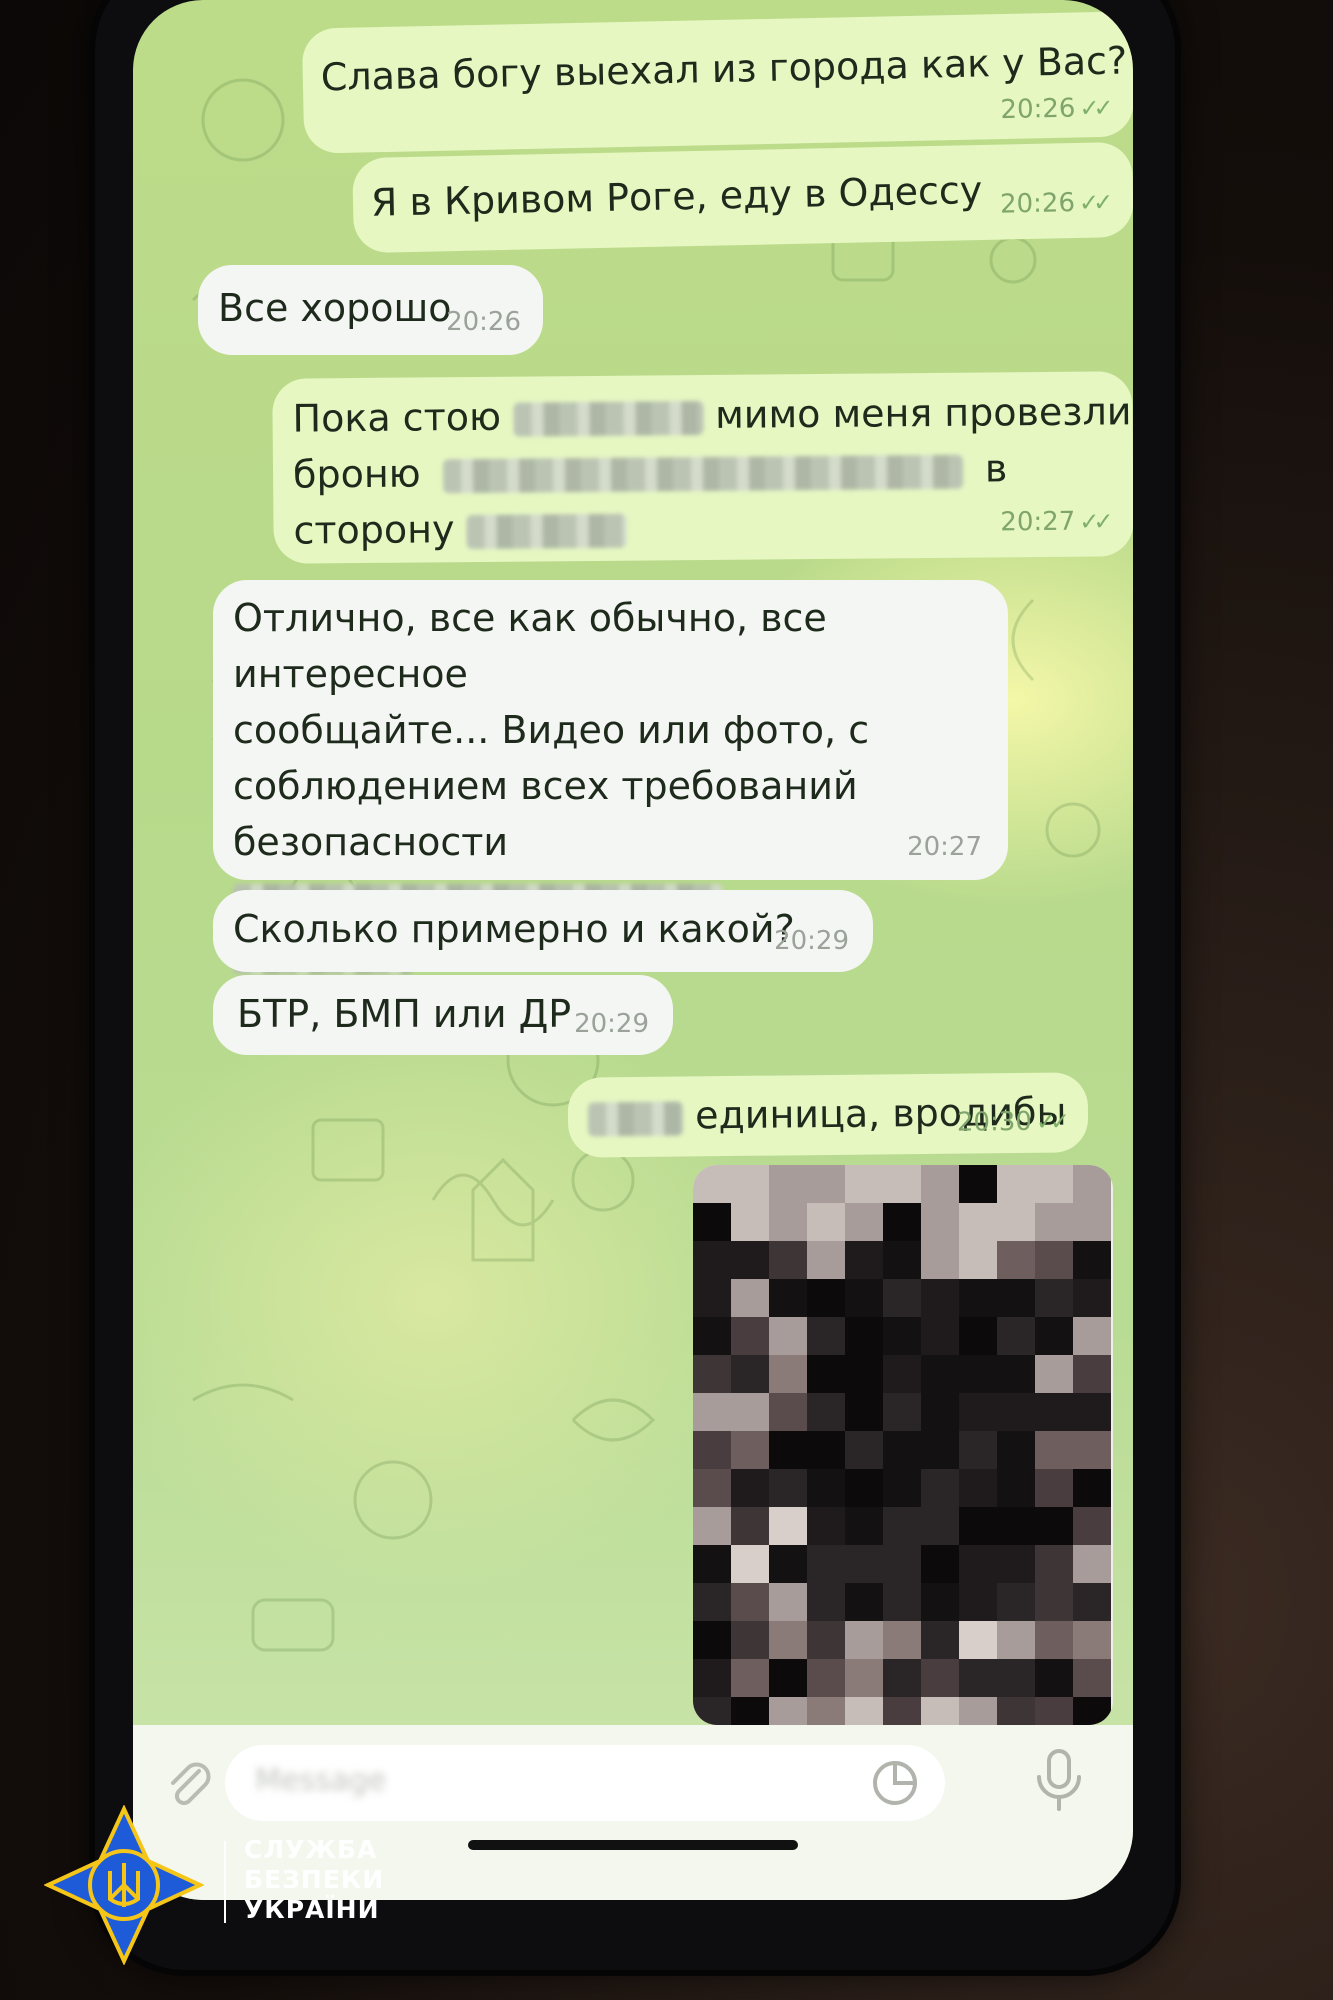  I want to click on microphone-icon, so click(1059, 1780).